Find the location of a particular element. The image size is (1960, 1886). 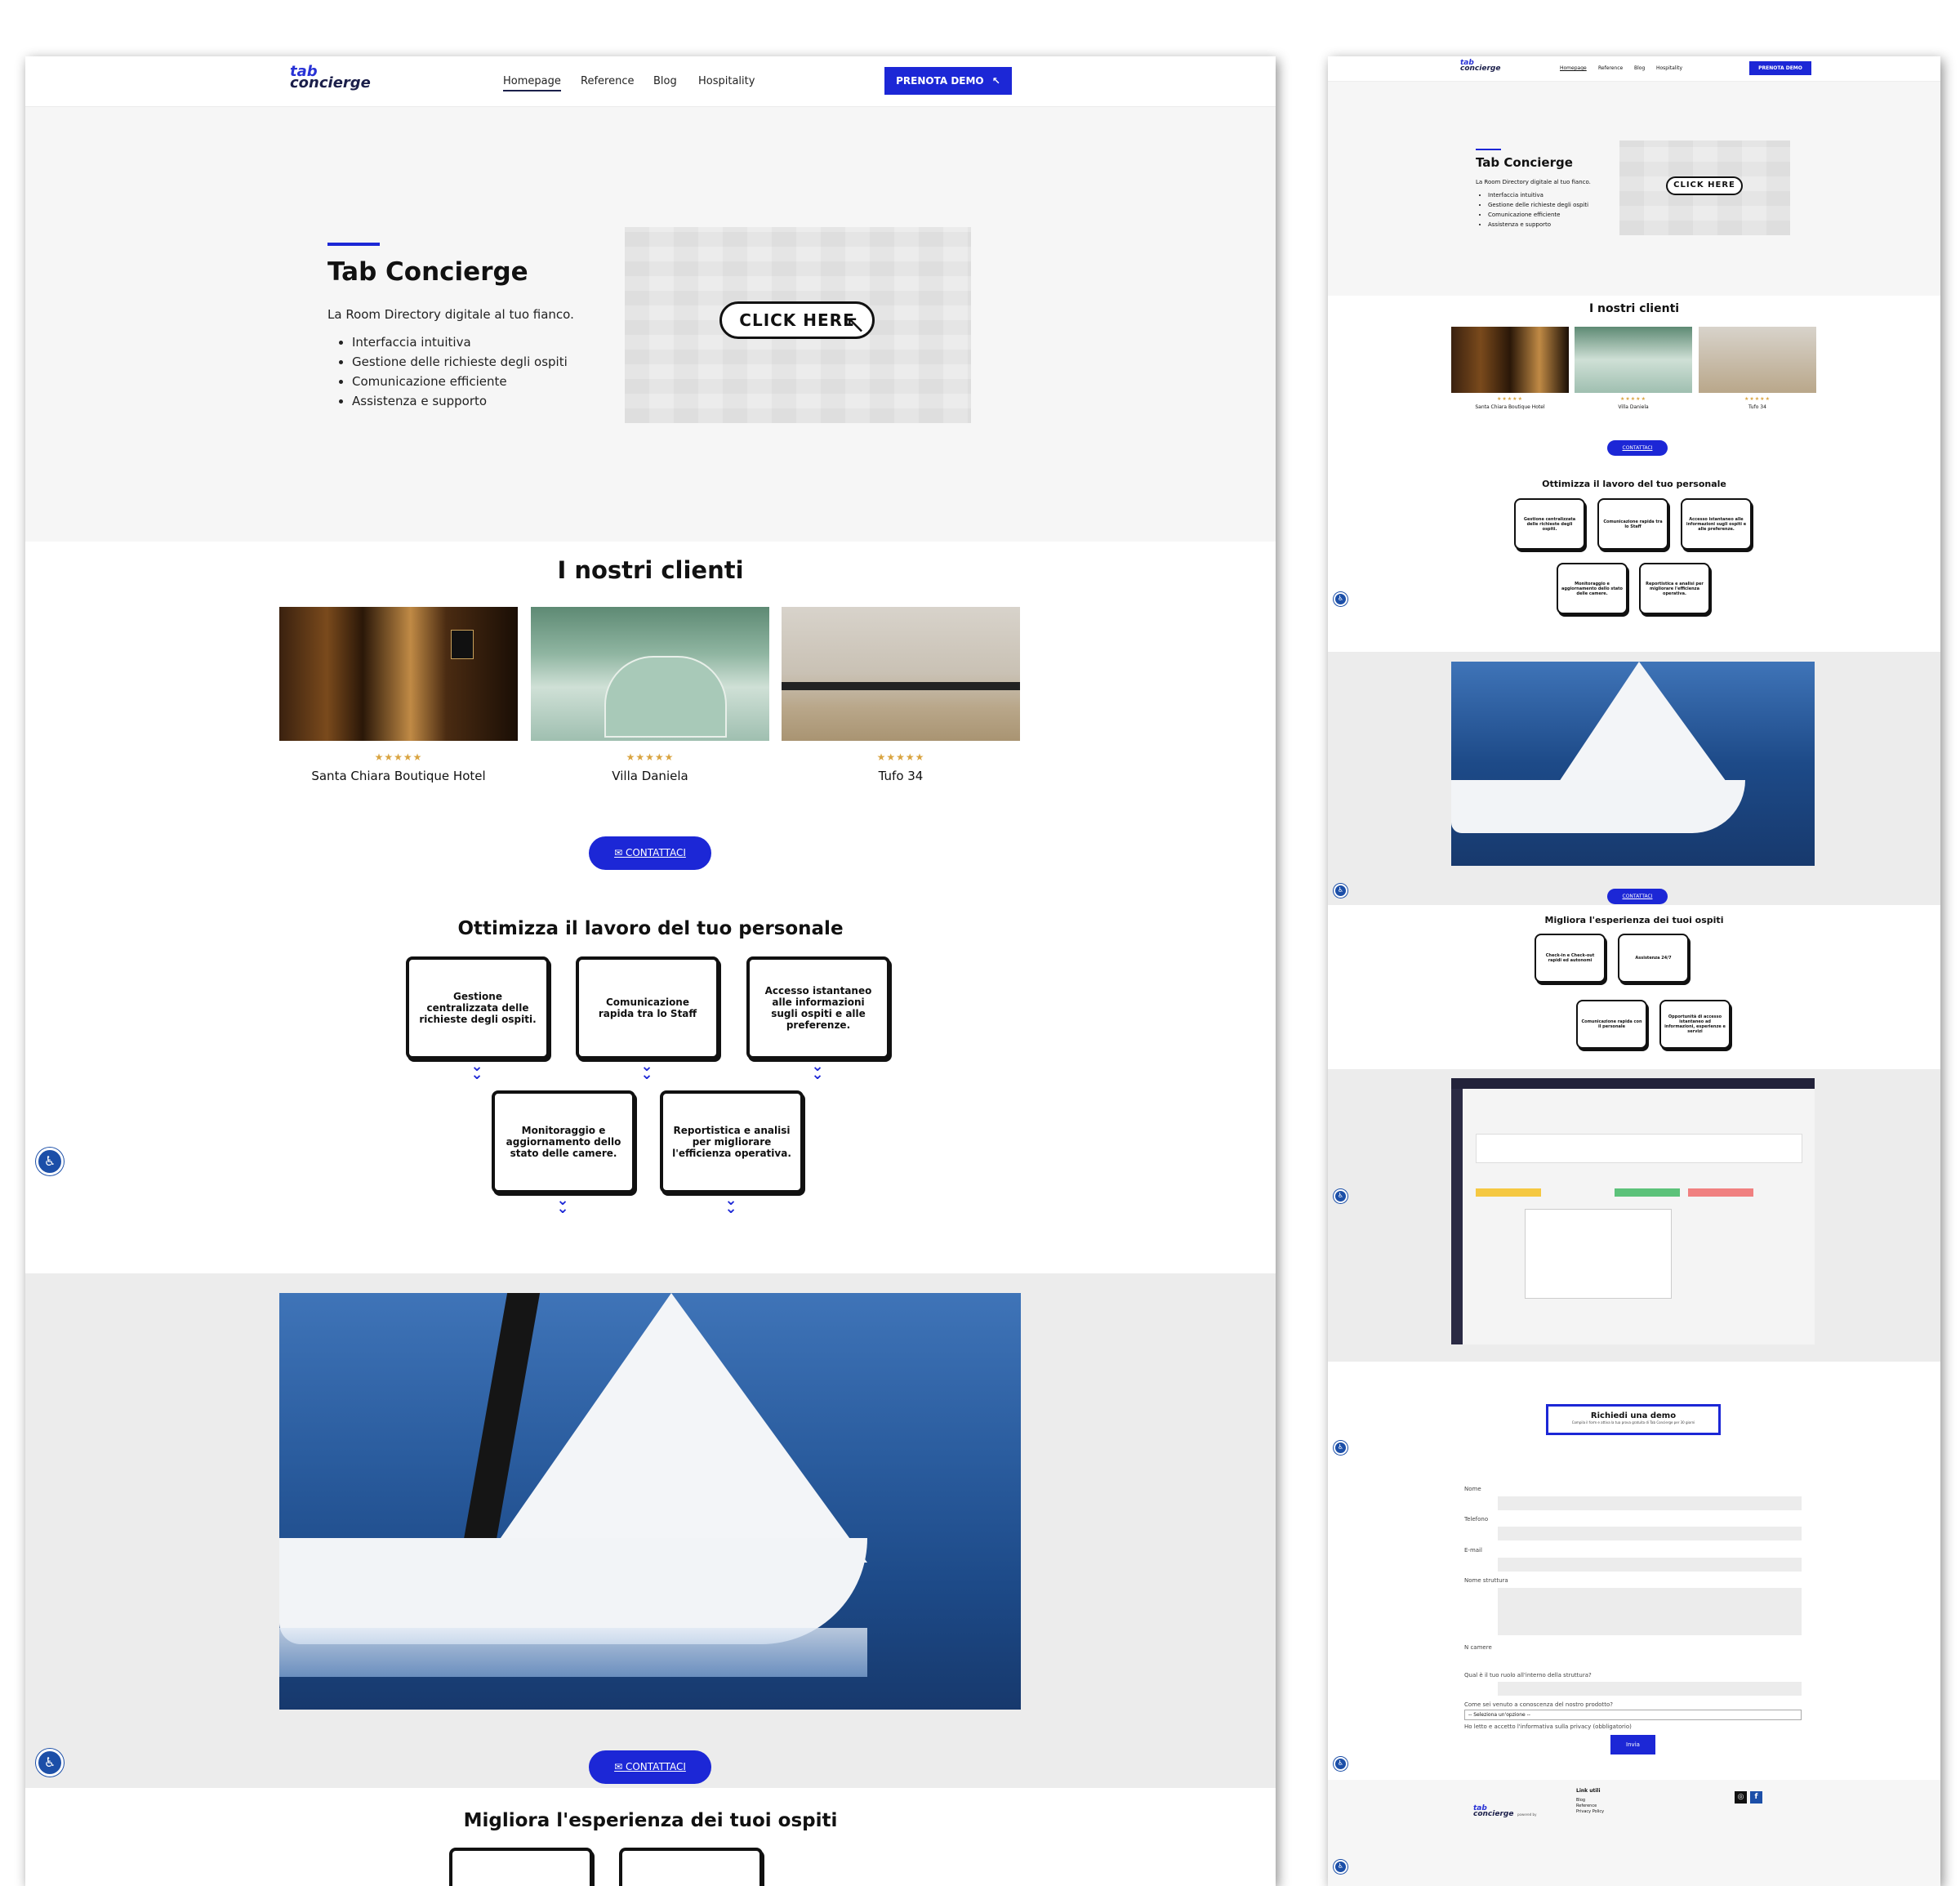

click-here-button: CLICK HERE is located at coordinates (1705, 186).